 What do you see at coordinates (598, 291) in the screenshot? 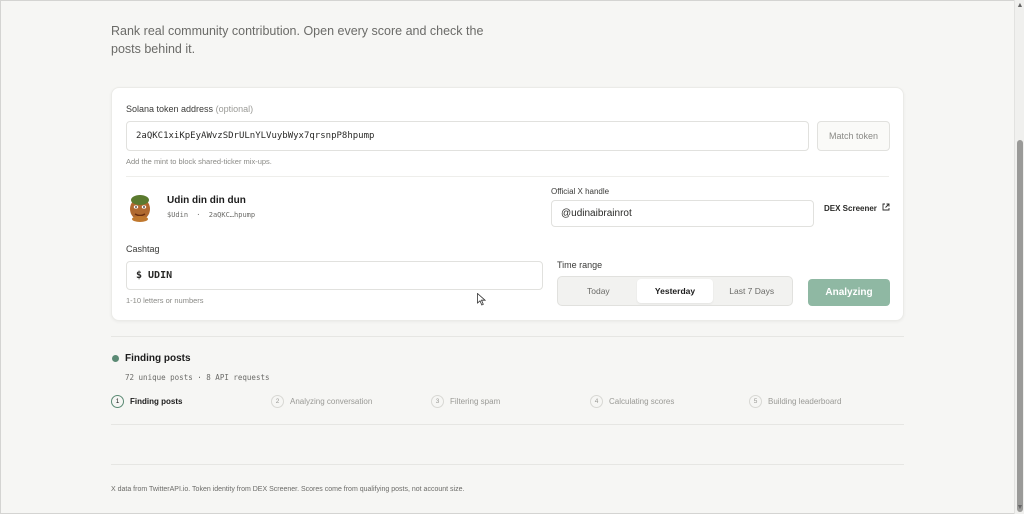
I see `time-range-today: Today` at bounding box center [598, 291].